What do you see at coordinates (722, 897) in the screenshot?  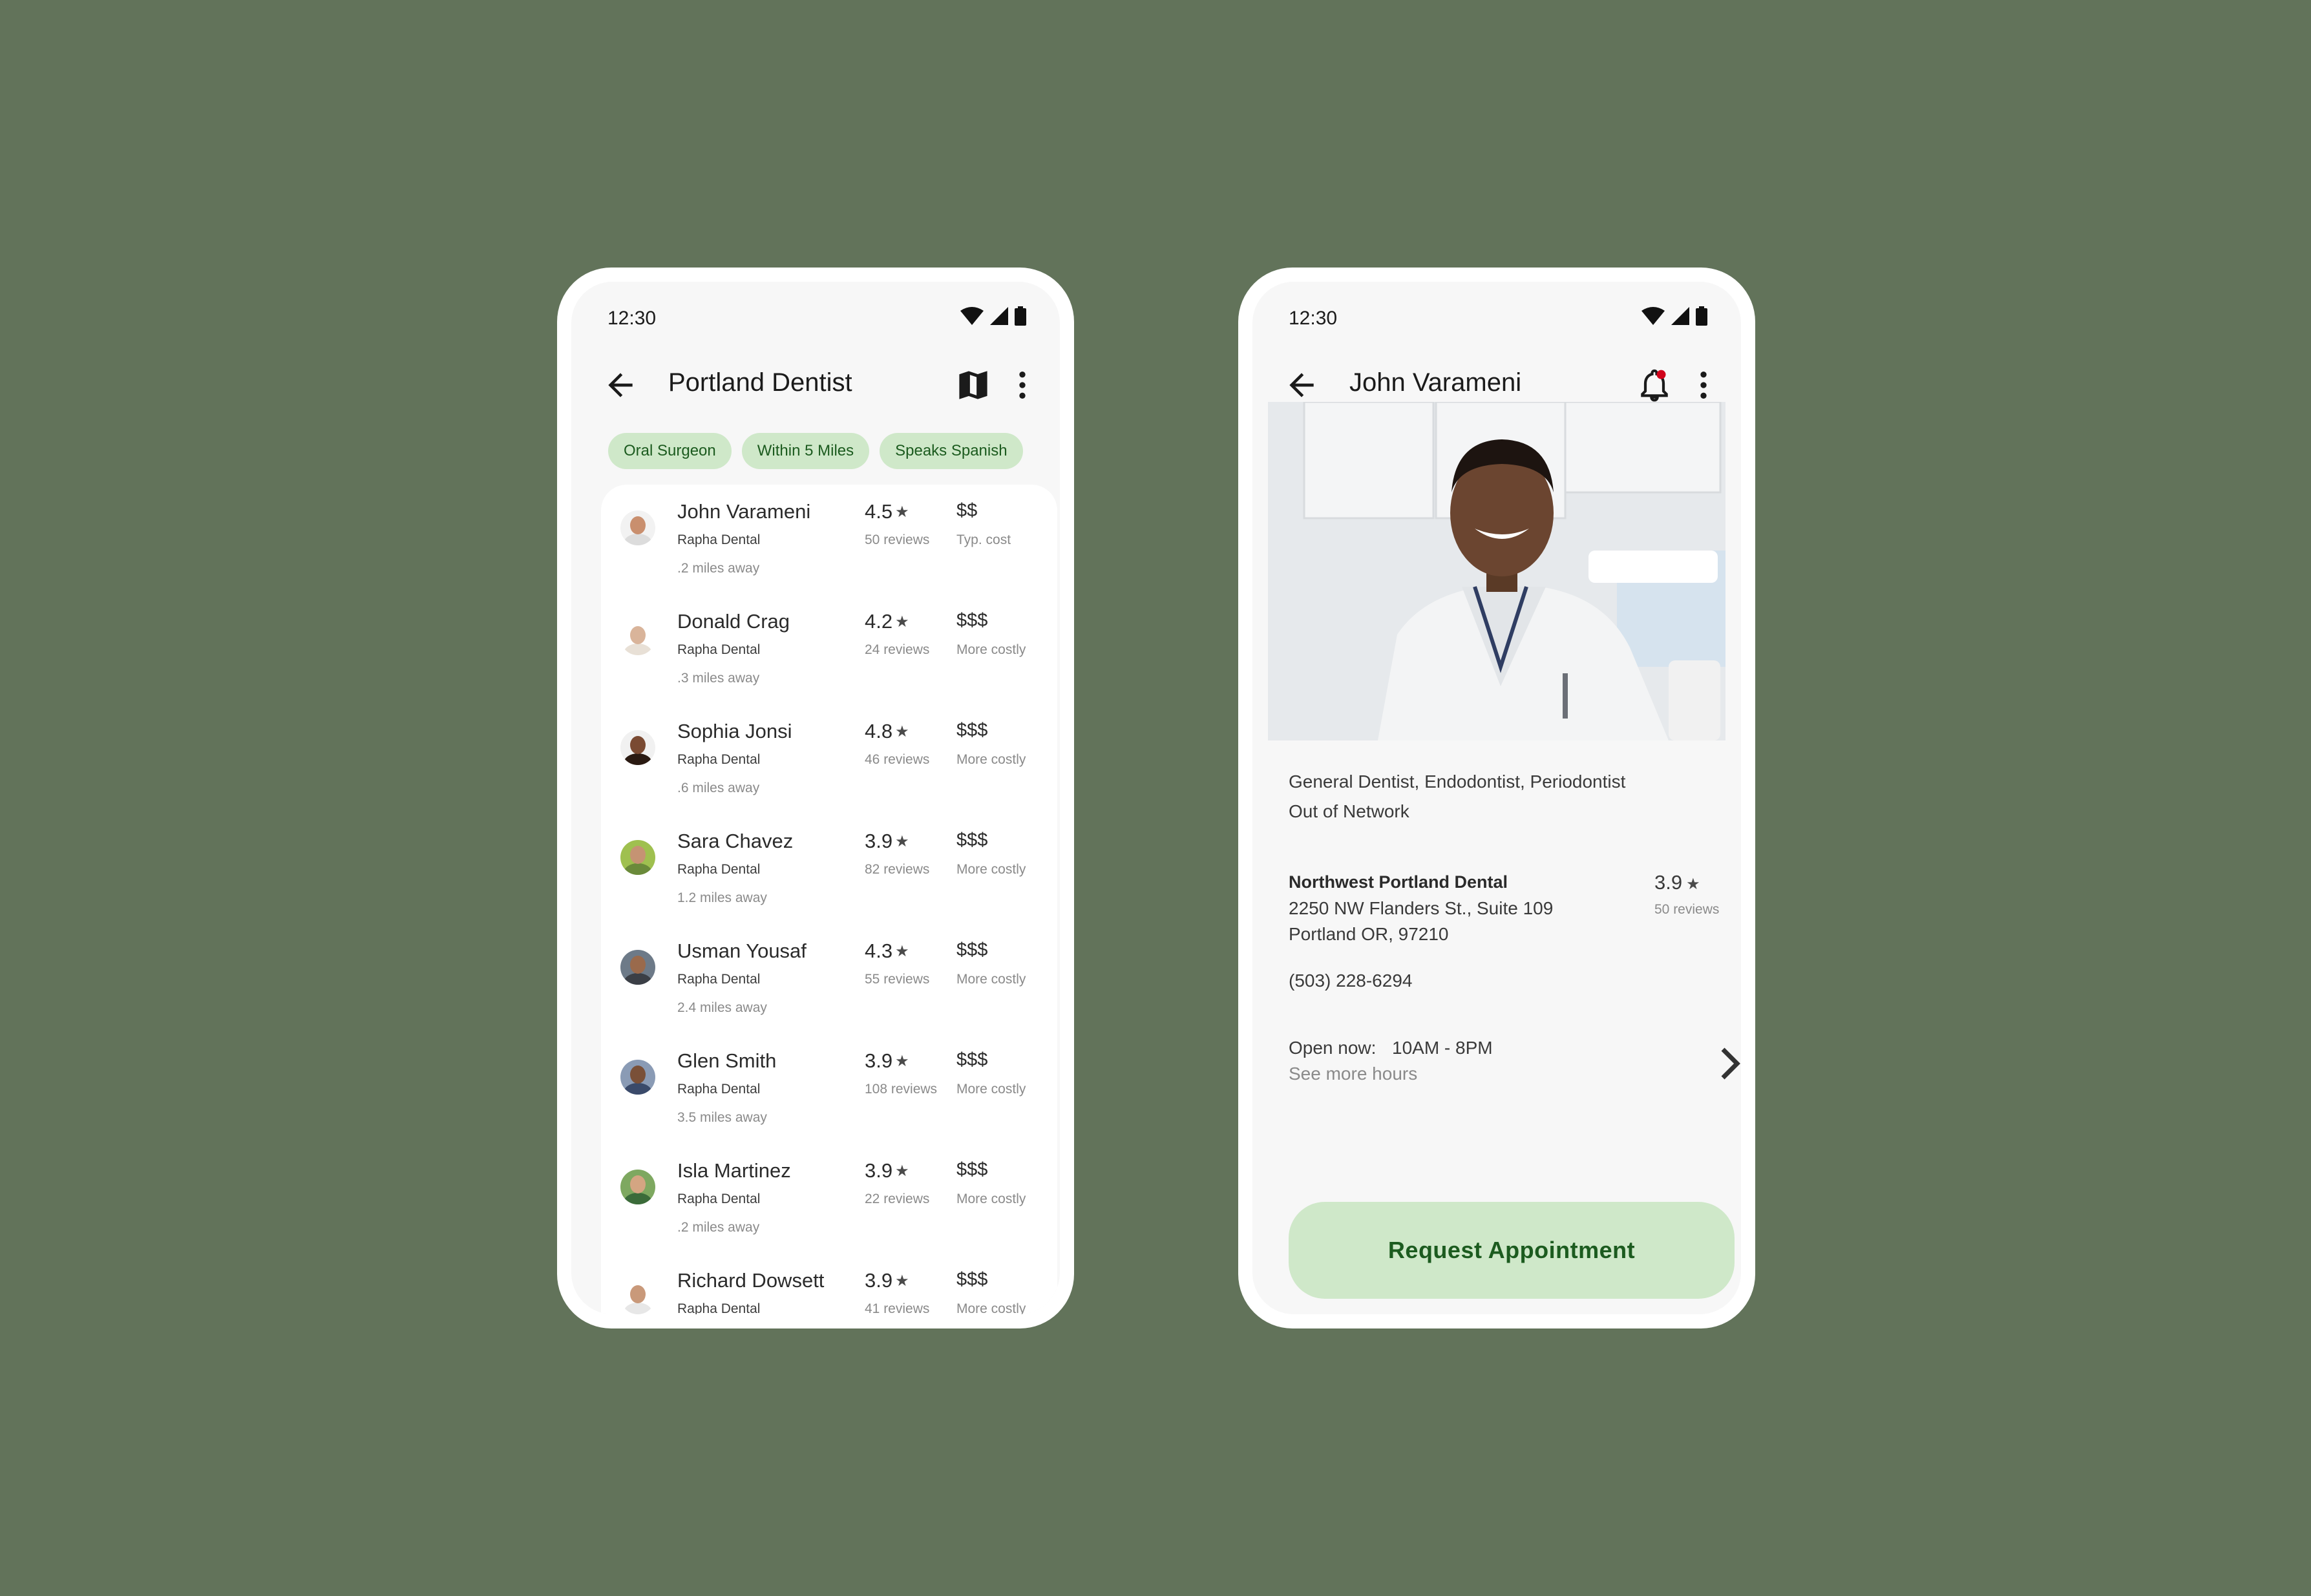 I see `distance: 1.2 miles away` at bounding box center [722, 897].